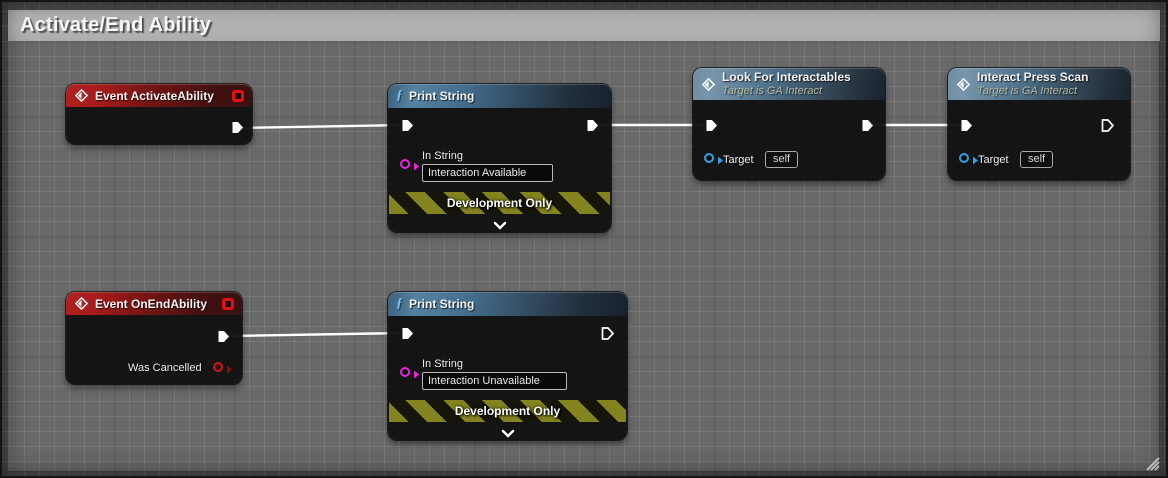  Describe the element at coordinates (154, 95) in the screenshot. I see `node-title: Event ActivateAbility` at that location.